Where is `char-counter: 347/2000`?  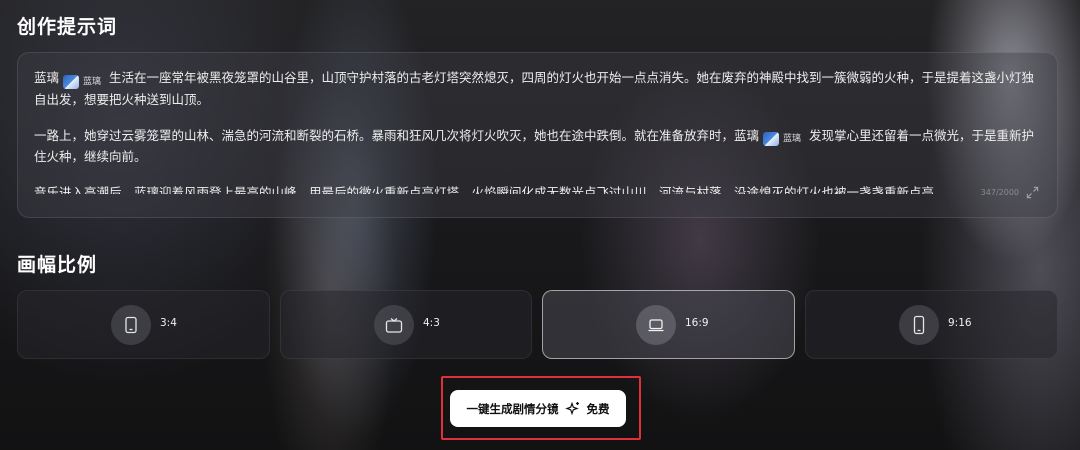
char-counter: 347/2000 is located at coordinates (999, 192).